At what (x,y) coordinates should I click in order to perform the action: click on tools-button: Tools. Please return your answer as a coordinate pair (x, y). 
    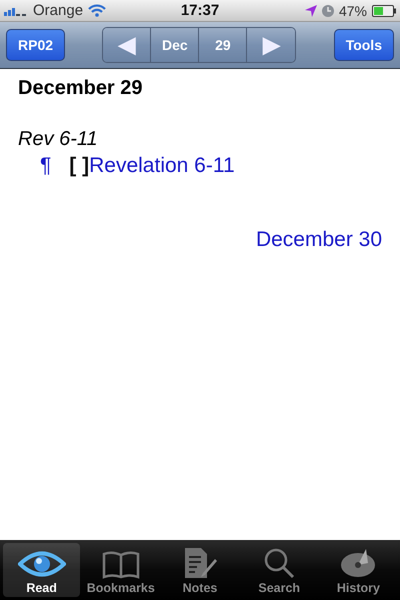
    Looking at the image, I should click on (364, 45).